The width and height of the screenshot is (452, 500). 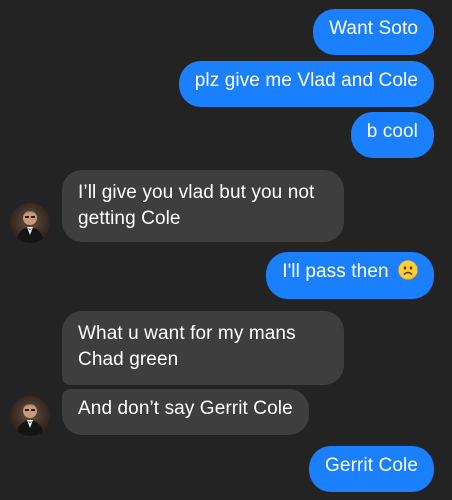 I want to click on message-text: Gerrit Cole, so click(x=371, y=465).